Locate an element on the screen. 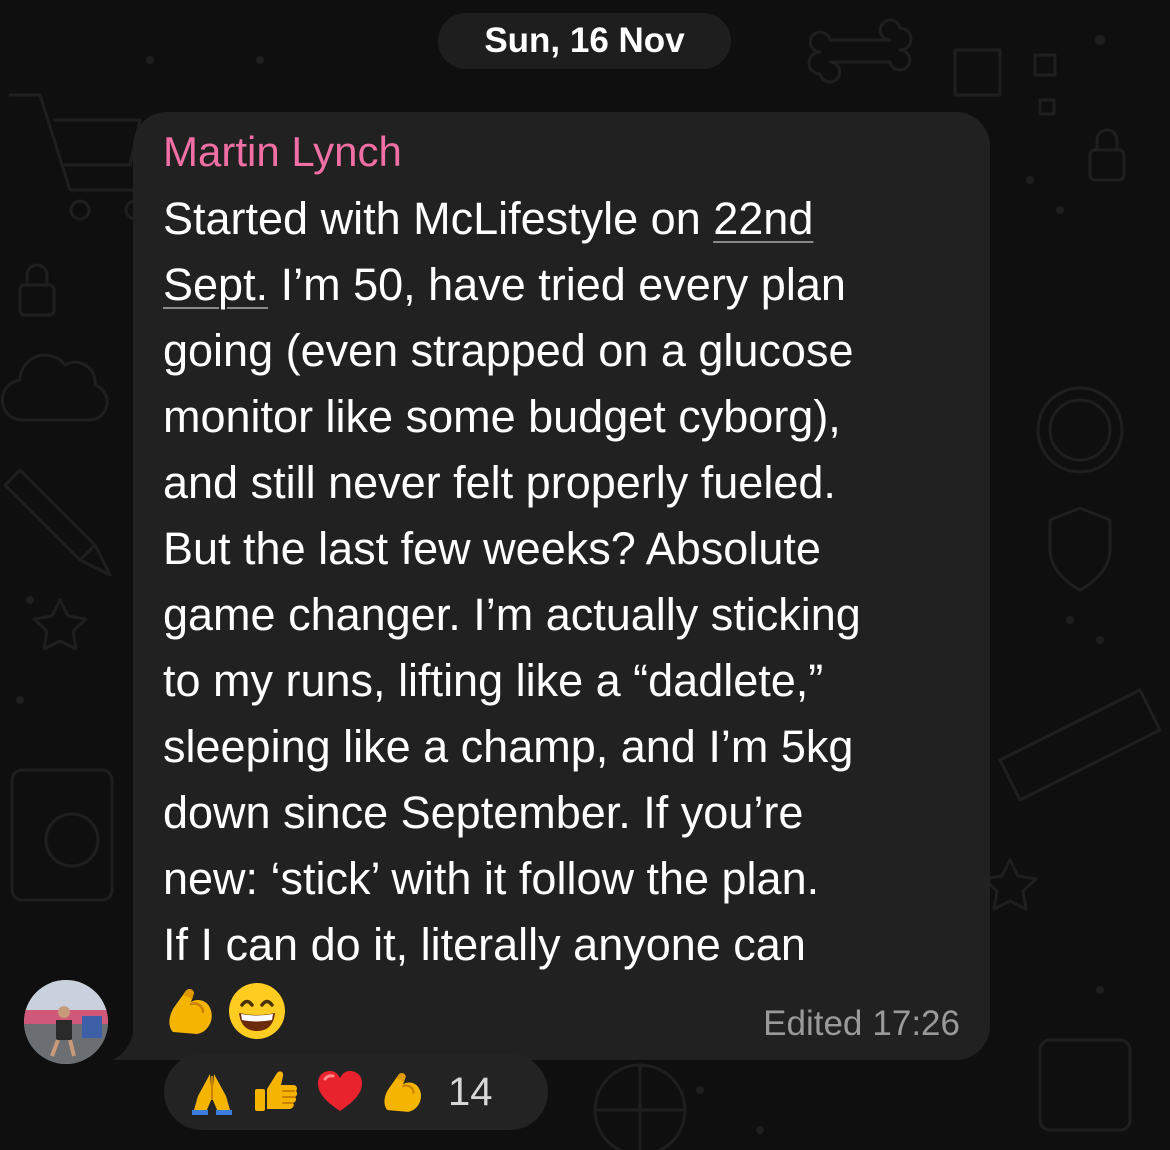 The width and height of the screenshot is (1170, 1150). reaction-thumbs-up is located at coordinates (276, 1092).